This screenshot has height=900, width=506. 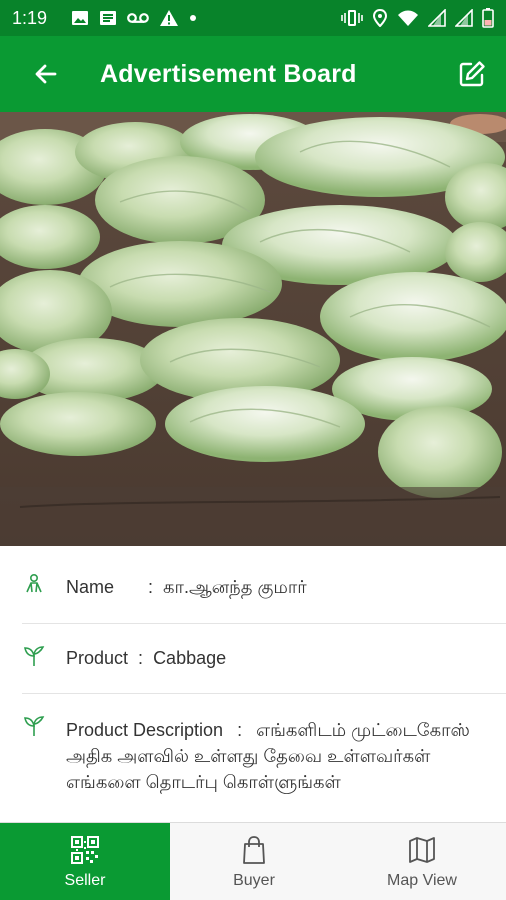 I want to click on product-label: Product, so click(x=97, y=658).